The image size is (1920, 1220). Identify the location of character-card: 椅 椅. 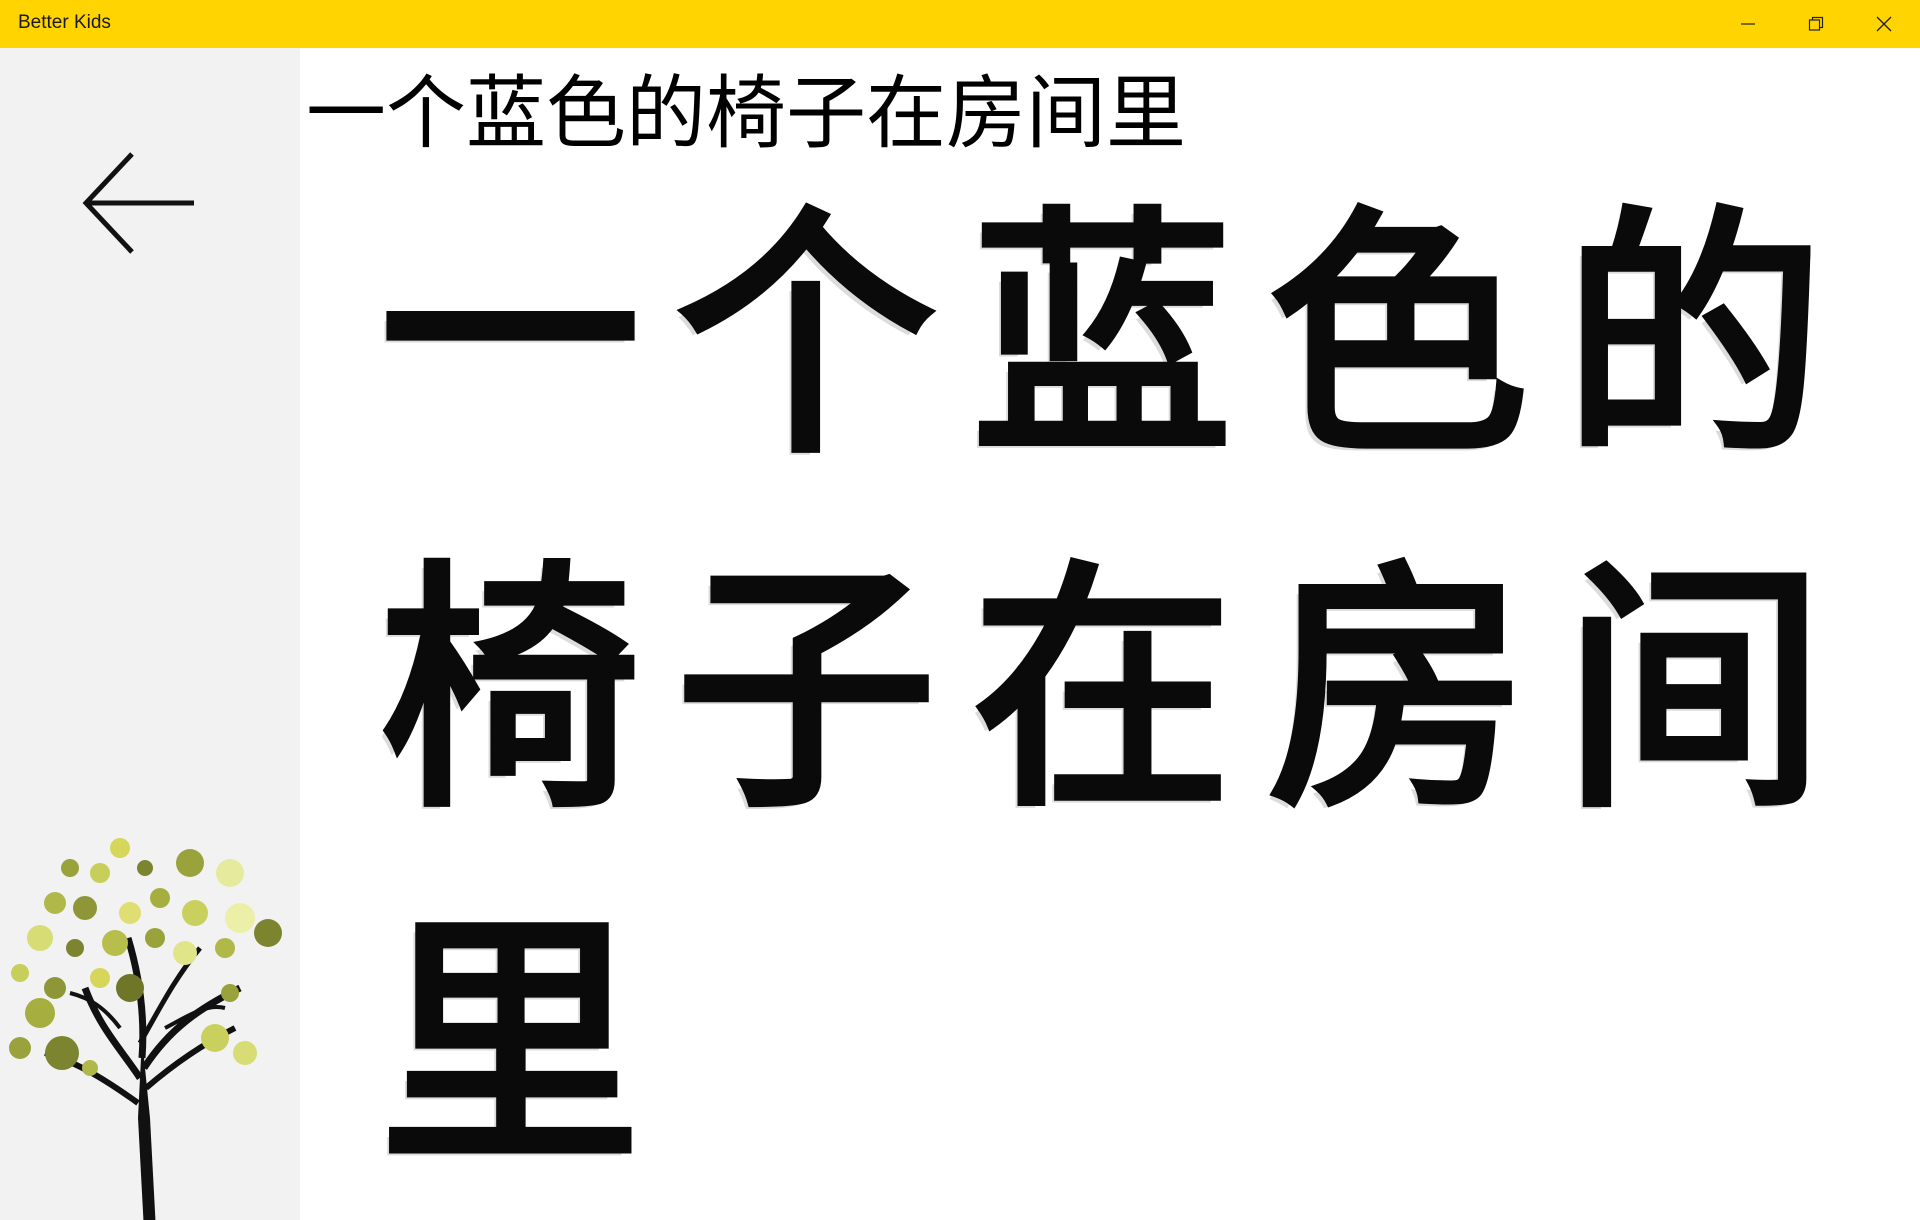
(518, 709).